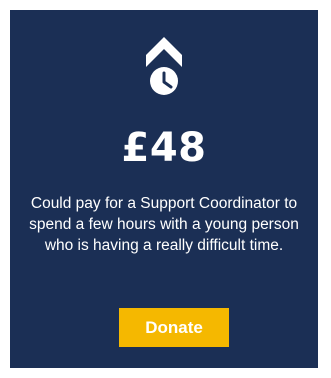 The height and width of the screenshot is (378, 331). I want to click on donate-button: Donate, so click(174, 327).